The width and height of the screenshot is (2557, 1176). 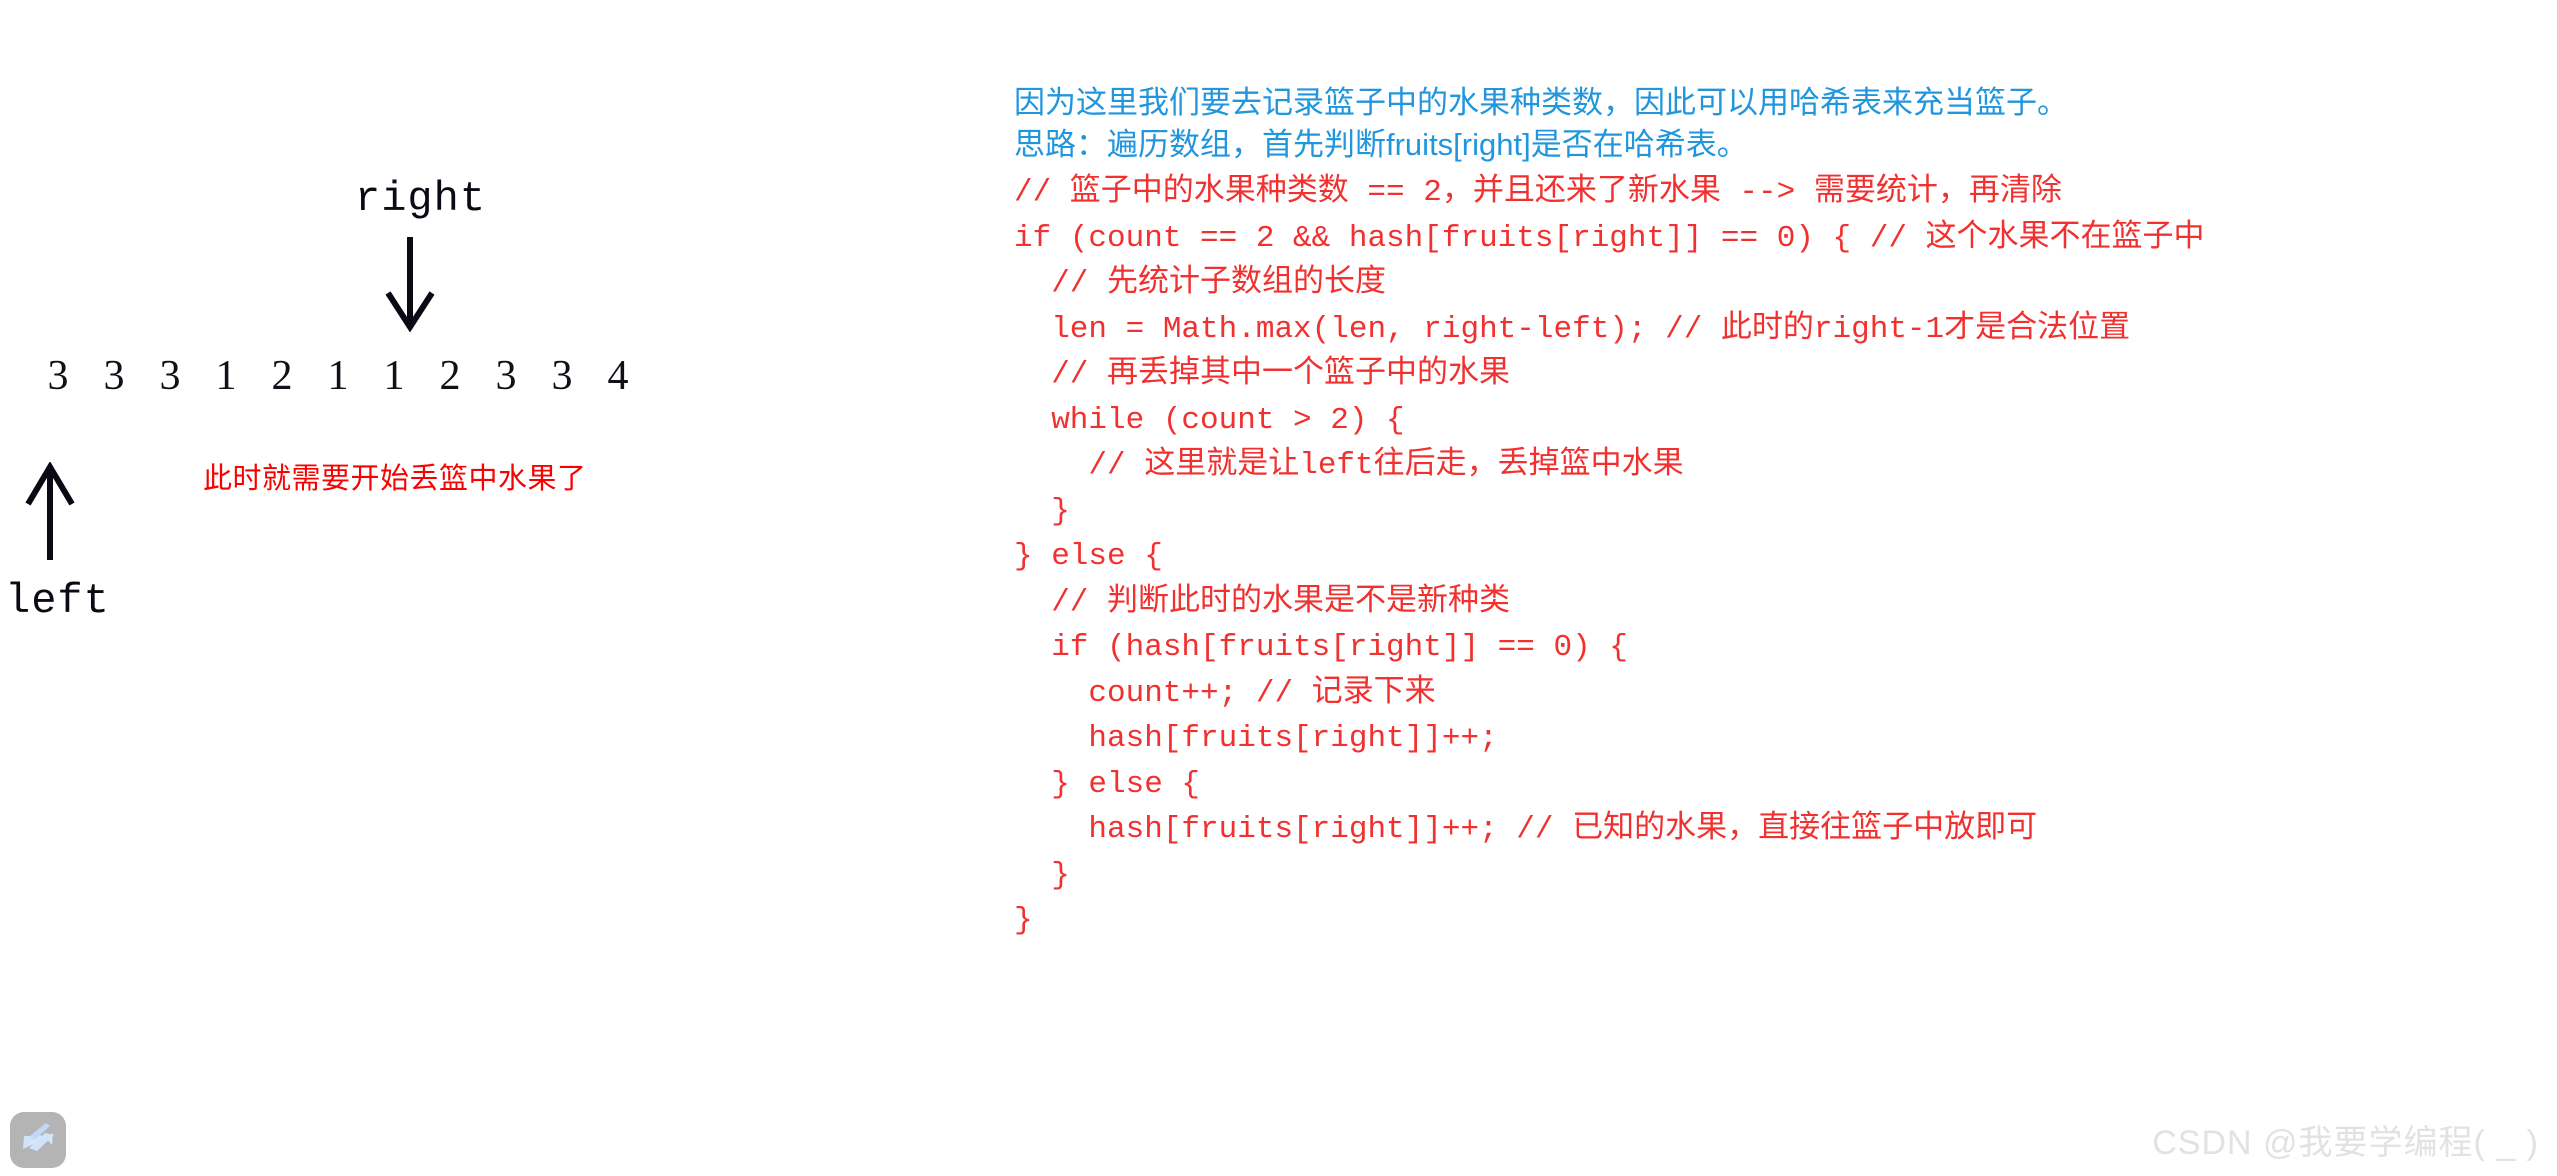 I want to click on code-line: // 篮子中的水果种类数 == 2，并且还来了新水果 --> 需要统计，再清除, so click(x=1538, y=192).